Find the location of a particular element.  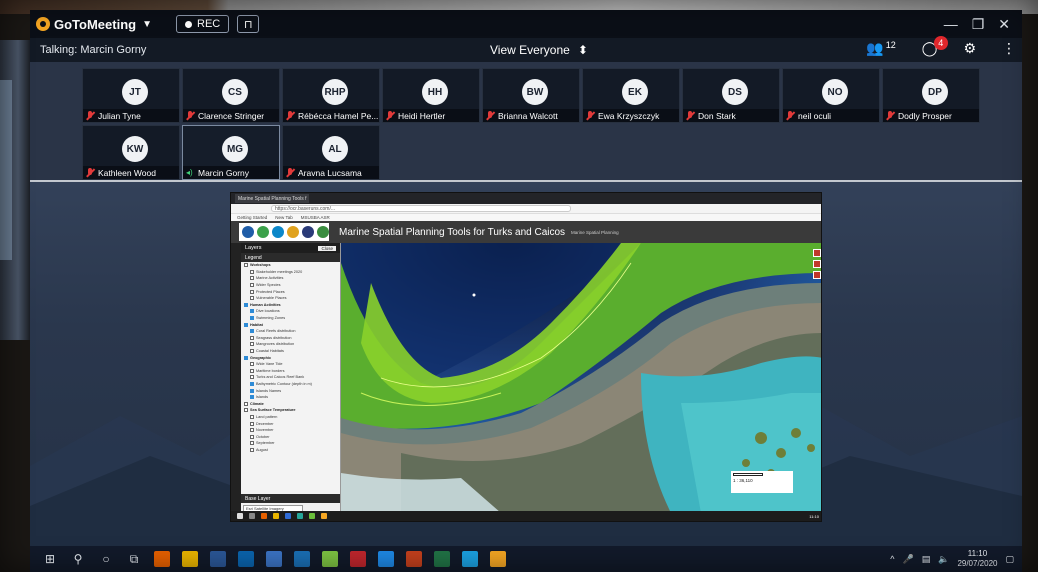

participant-tile: DP Dodly Prosper is located at coordinates (931, 95).